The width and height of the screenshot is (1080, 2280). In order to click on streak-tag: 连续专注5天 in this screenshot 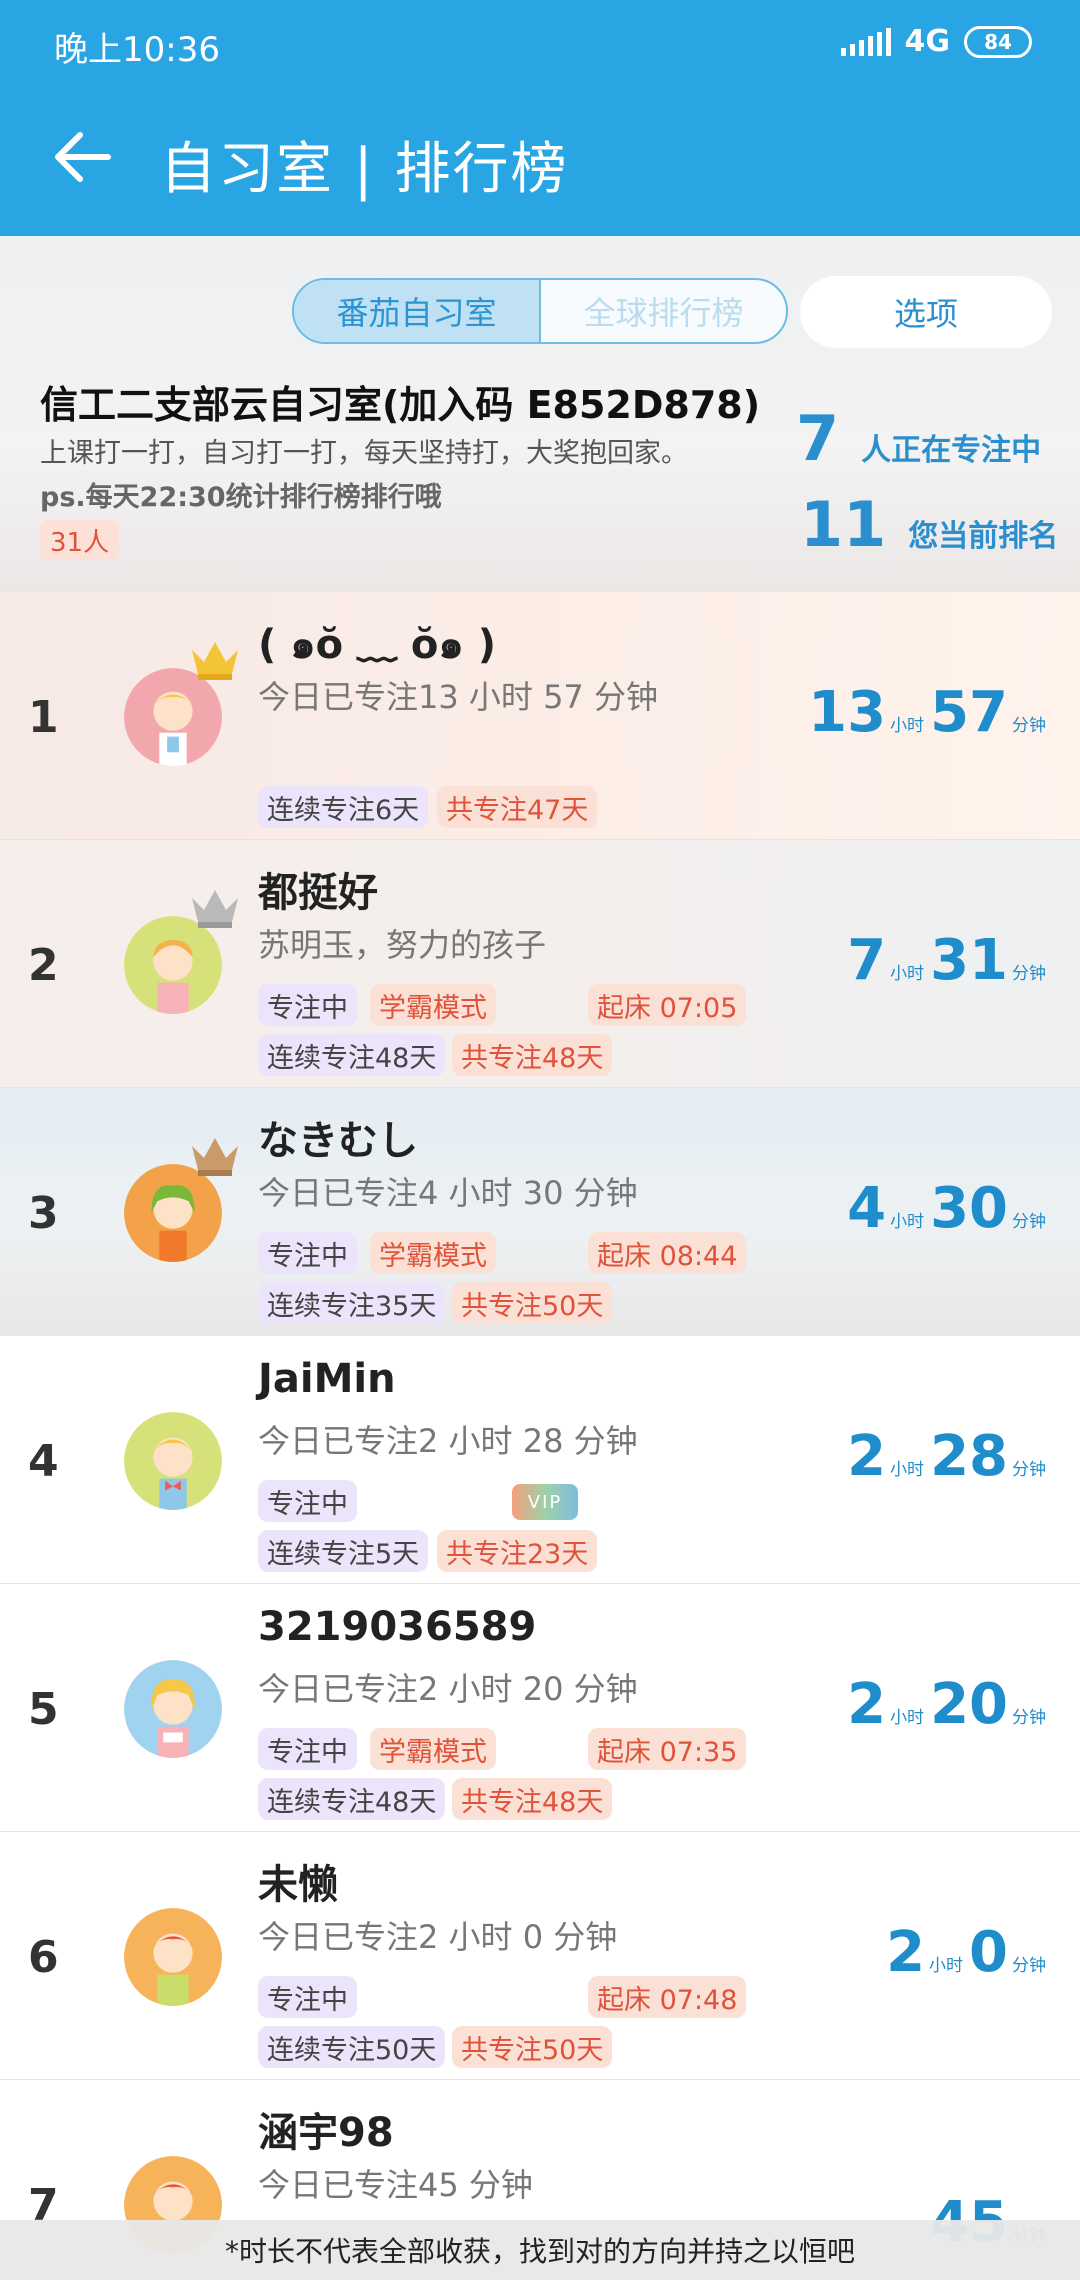, I will do `click(343, 1551)`.